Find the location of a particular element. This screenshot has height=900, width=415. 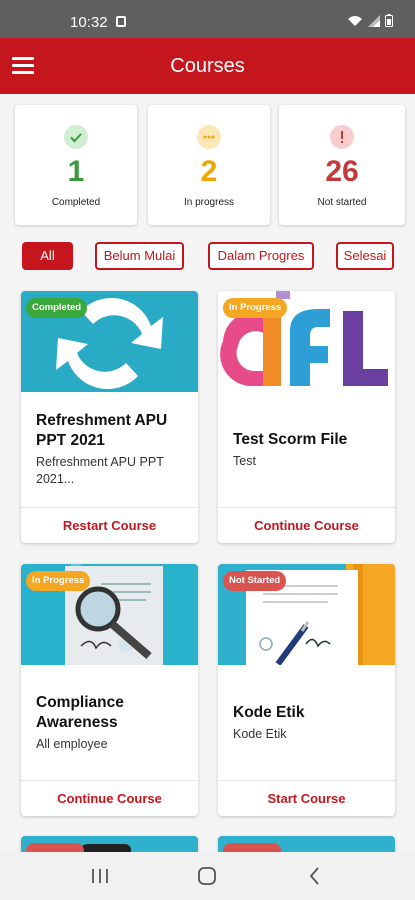

exclamation-icon is located at coordinates (342, 137).